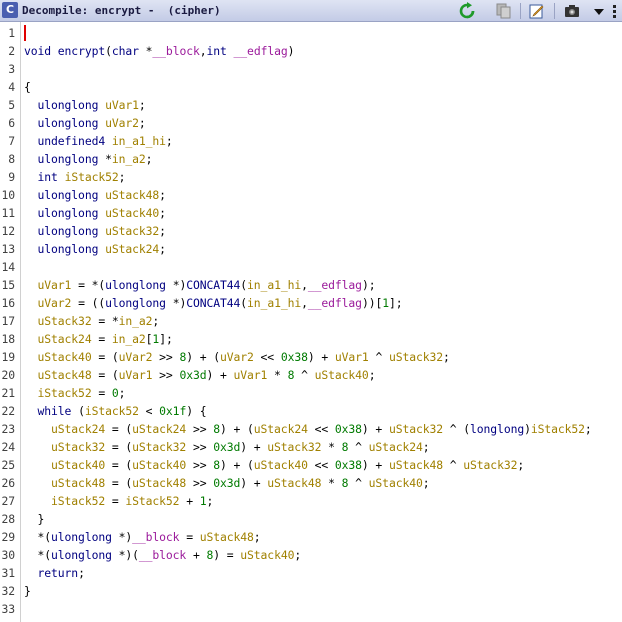 The image size is (622, 622). Describe the element at coordinates (311, 501) in the screenshot. I see `code-line: 27 iStack52 = iStack52 + 1;` at that location.